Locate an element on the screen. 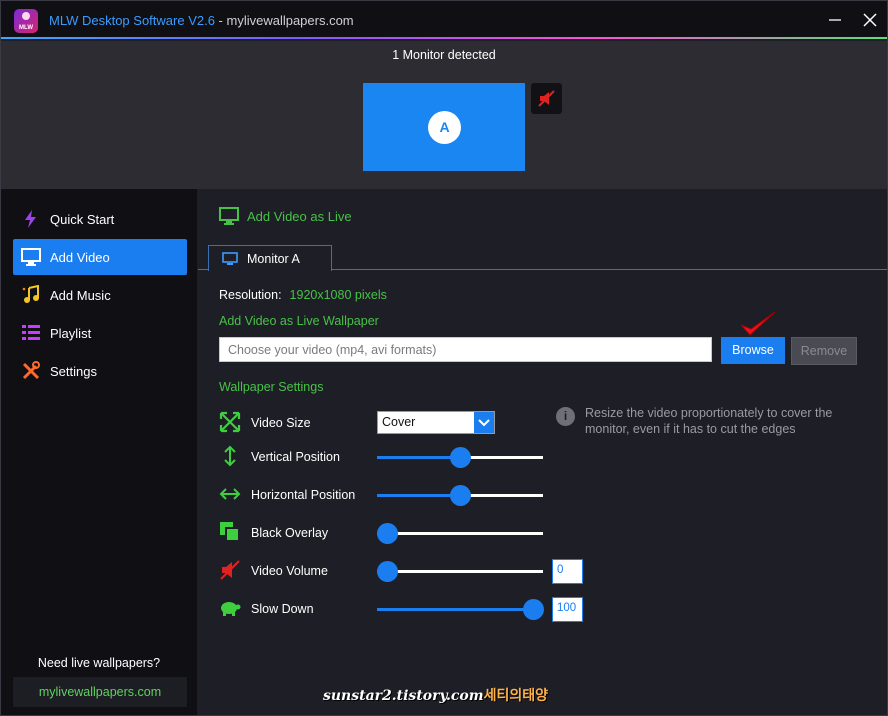  sidebar-item-label: Quick Start is located at coordinates (82, 219).